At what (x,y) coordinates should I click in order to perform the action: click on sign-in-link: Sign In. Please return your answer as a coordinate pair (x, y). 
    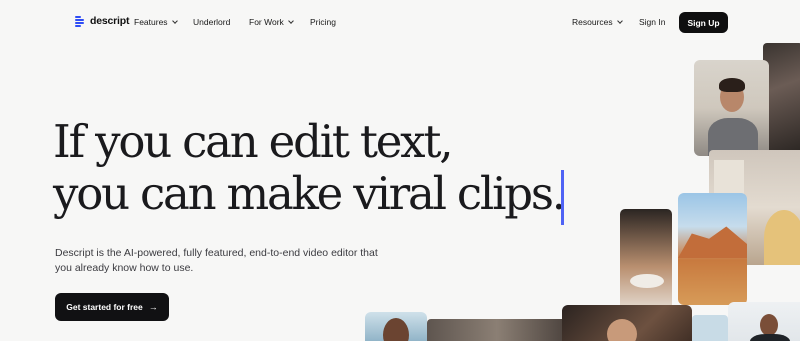
    Looking at the image, I should click on (652, 22).